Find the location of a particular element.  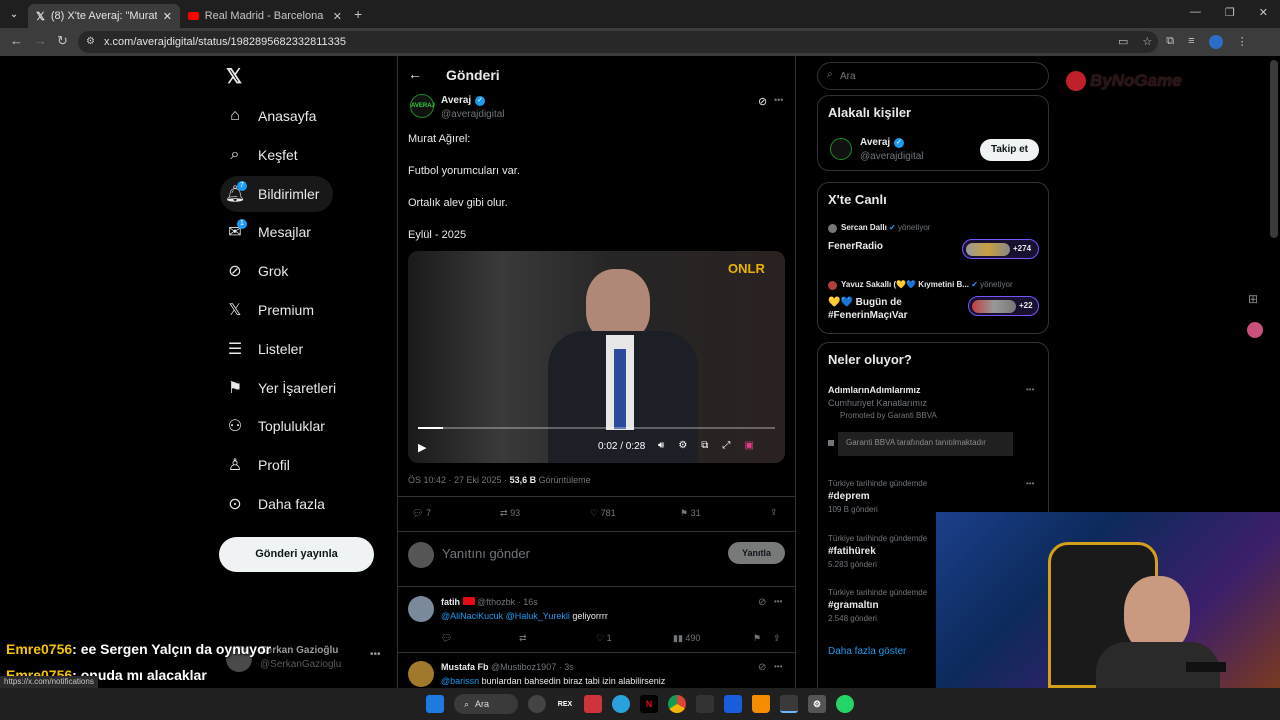

netflix-icon: N is located at coordinates (649, 704).